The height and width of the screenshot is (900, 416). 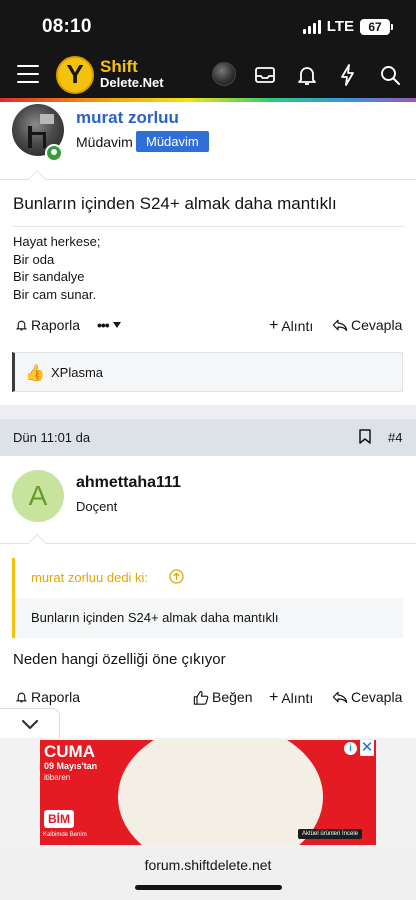 What do you see at coordinates (265, 75) in the screenshot?
I see `inbox-icon` at bounding box center [265, 75].